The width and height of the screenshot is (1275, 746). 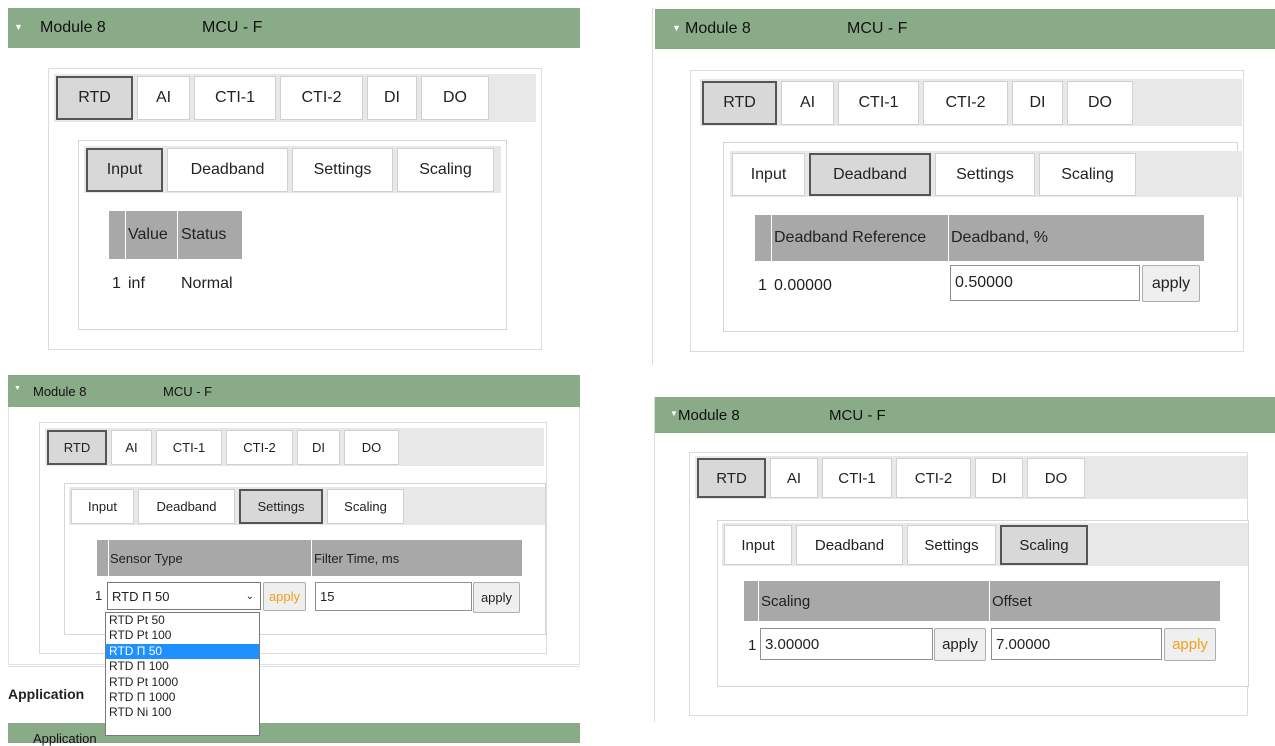 I want to click on sensor-type-apply-button: apply, so click(x=284, y=596).